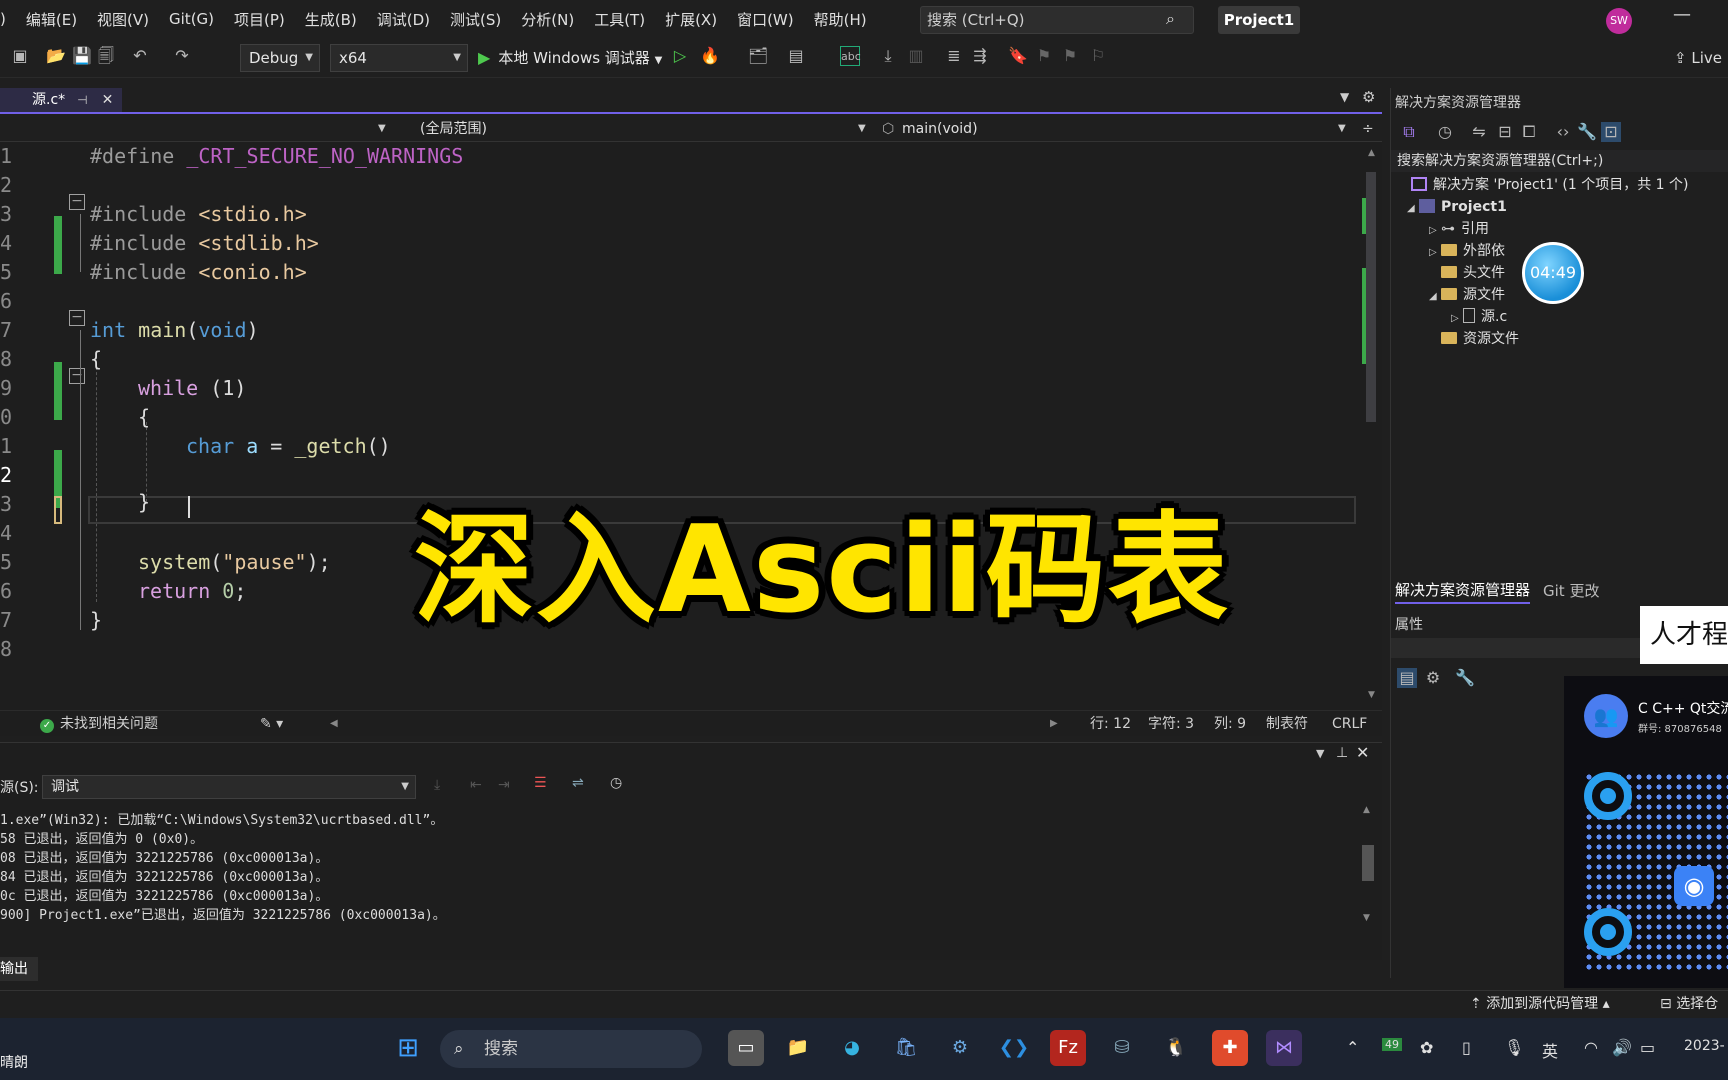  I want to click on output-scrollbar: ▲ ▼, so click(1368, 865).